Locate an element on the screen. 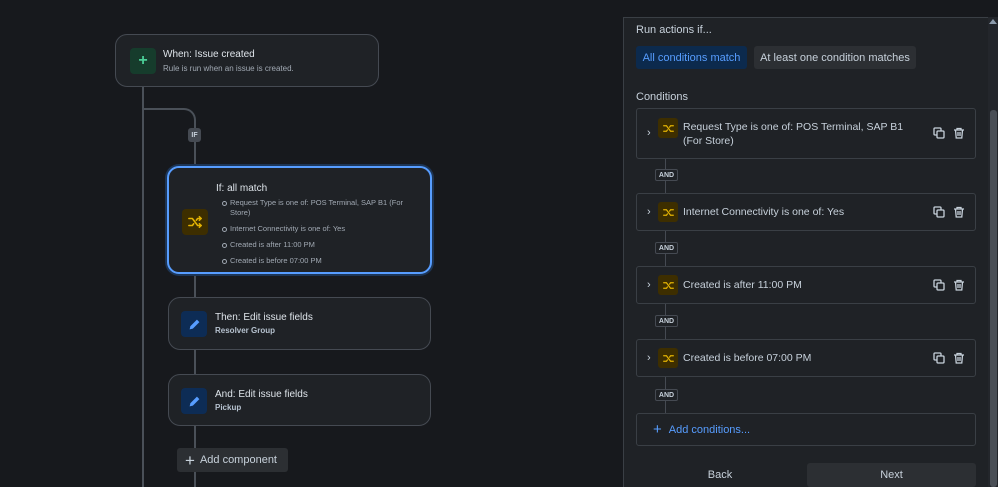 This screenshot has width=998, height=487. condition-row: › Created is before 07:00 PM is located at coordinates (806, 358).